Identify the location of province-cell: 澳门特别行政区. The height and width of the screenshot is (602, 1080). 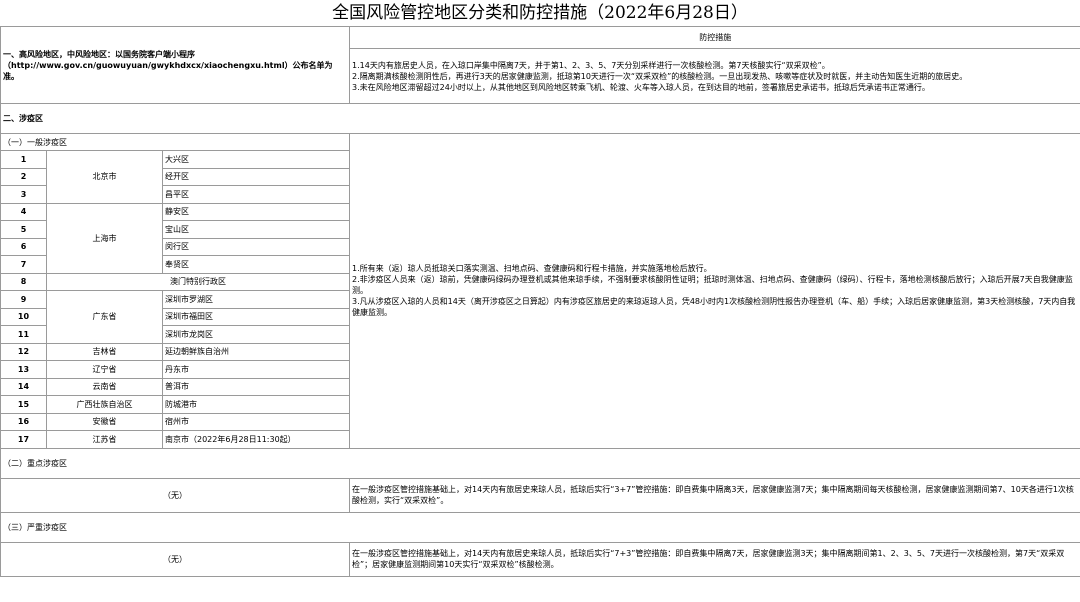
(198, 281).